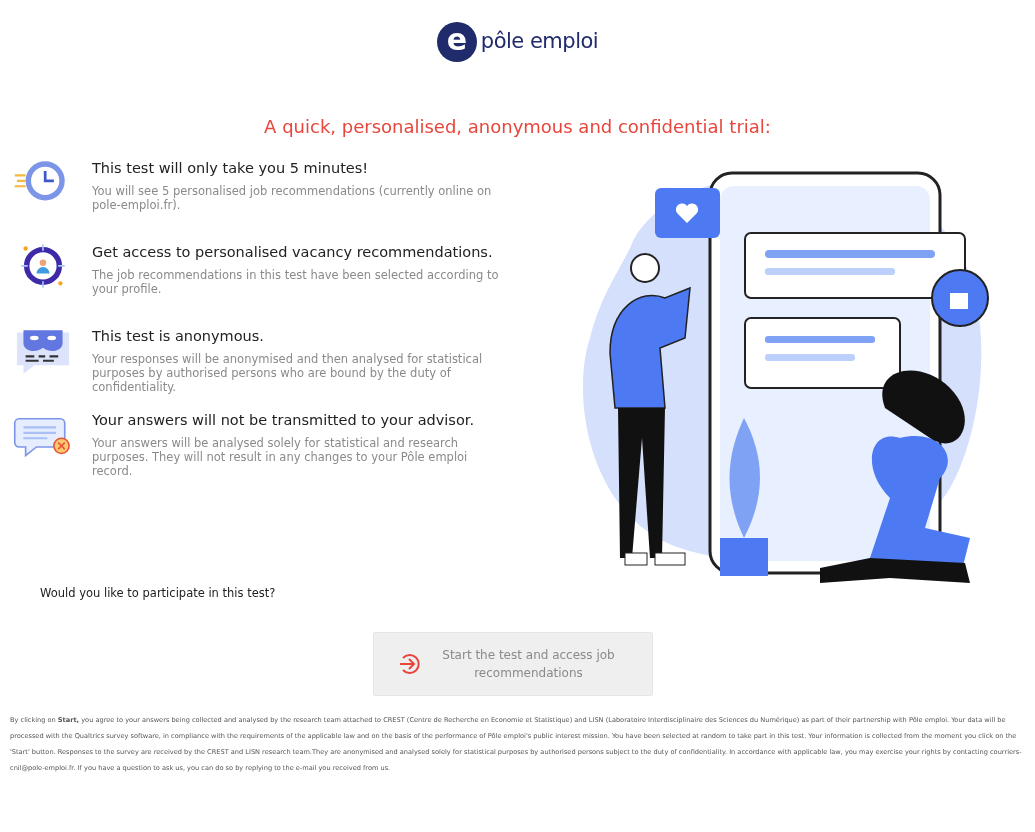  Describe the element at coordinates (280, 456) in the screenshot. I see `feature-description: Your answers will be analysed solely for statistical and research purposes. They will not result in any changes to your Pôle emploi record.` at that location.